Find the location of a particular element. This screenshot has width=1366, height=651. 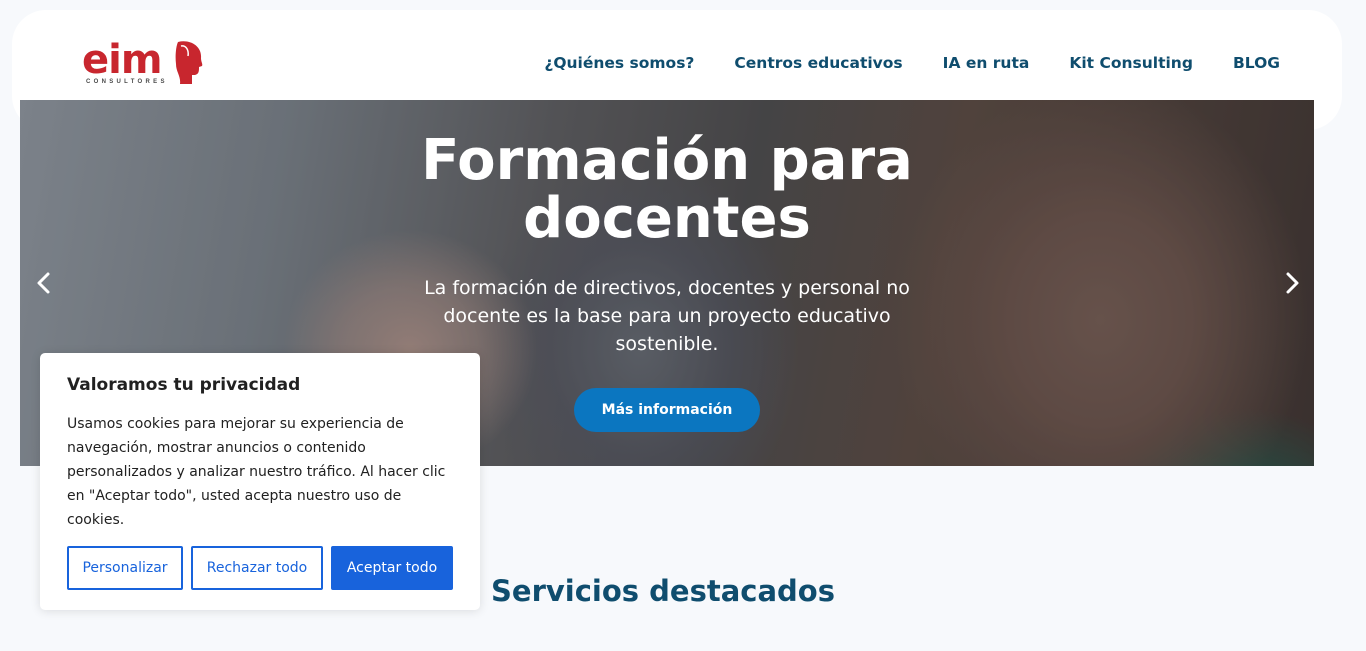

nav-quienes-somos: ¿Quiénes somos? is located at coordinates (619, 63).